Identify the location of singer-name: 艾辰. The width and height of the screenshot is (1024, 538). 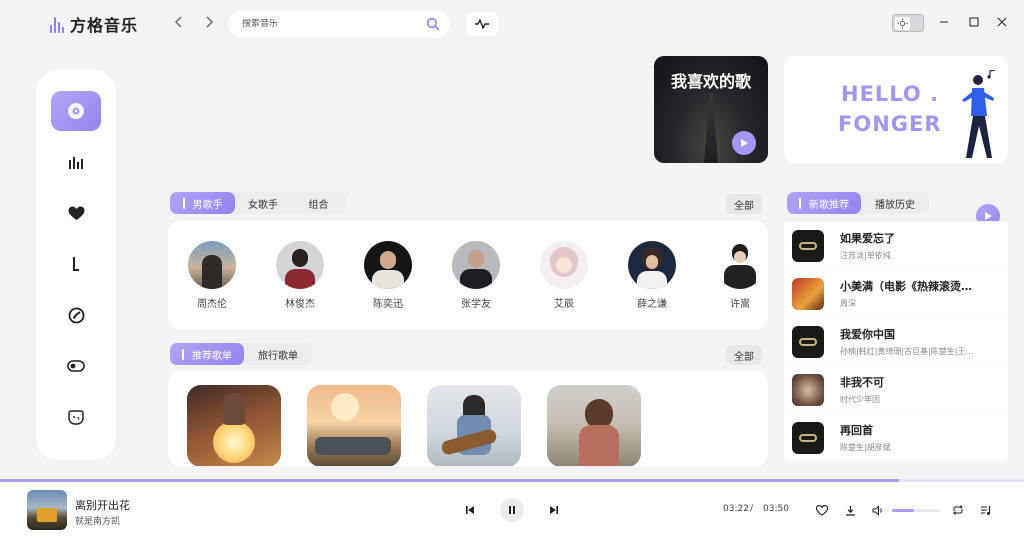
(564, 304).